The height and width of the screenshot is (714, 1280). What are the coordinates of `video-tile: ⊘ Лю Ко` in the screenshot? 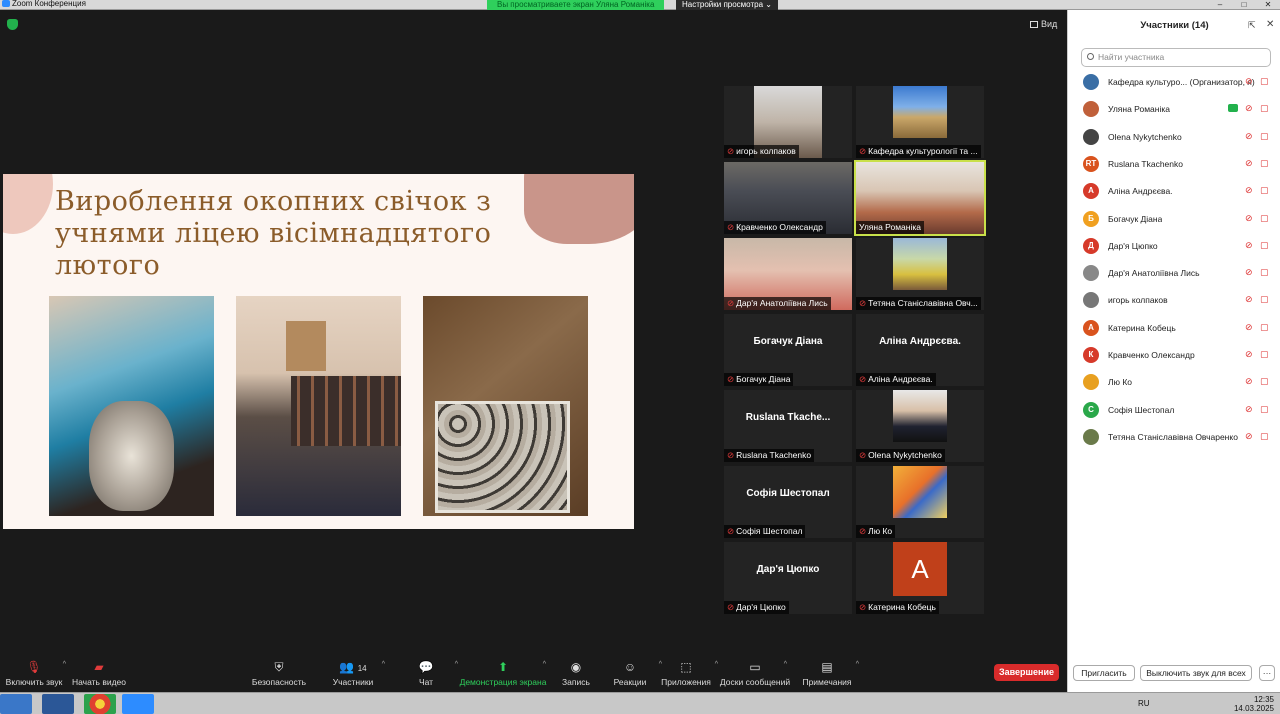 It's located at (920, 502).